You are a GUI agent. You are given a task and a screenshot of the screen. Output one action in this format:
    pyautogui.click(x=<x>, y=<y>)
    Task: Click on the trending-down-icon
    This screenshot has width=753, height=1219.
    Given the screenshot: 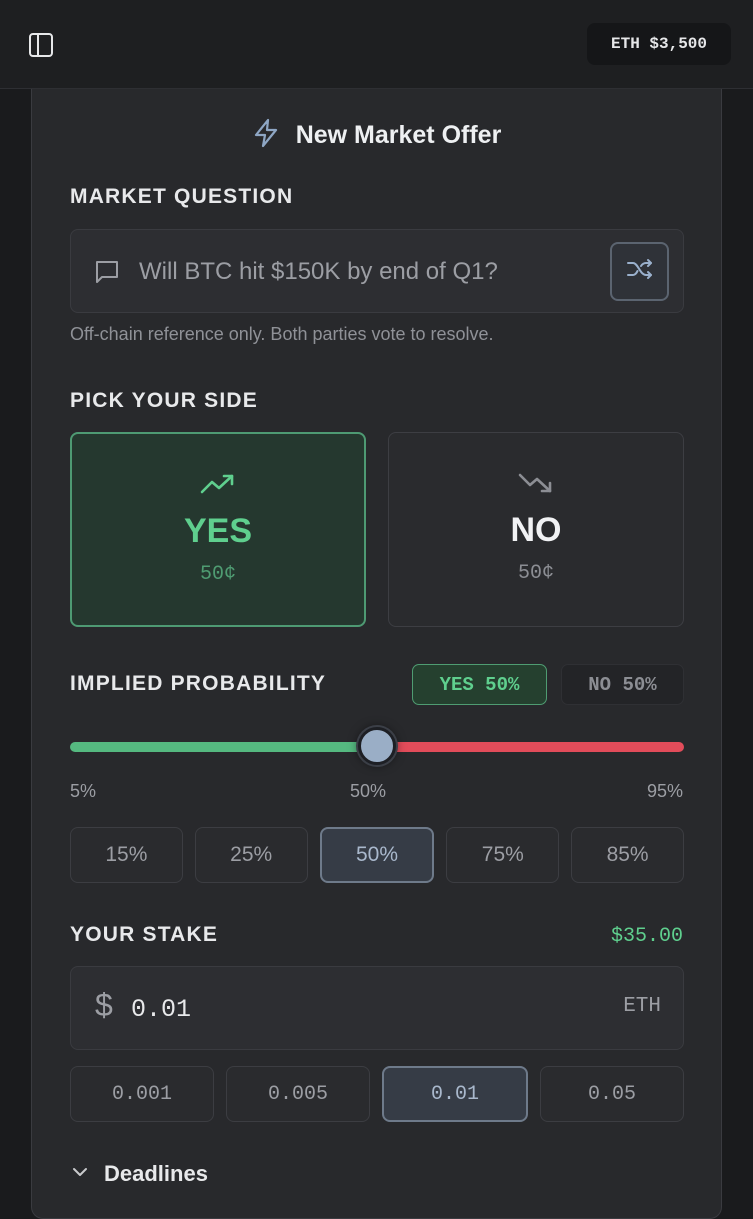 What is the action you would take?
    pyautogui.click(x=536, y=483)
    